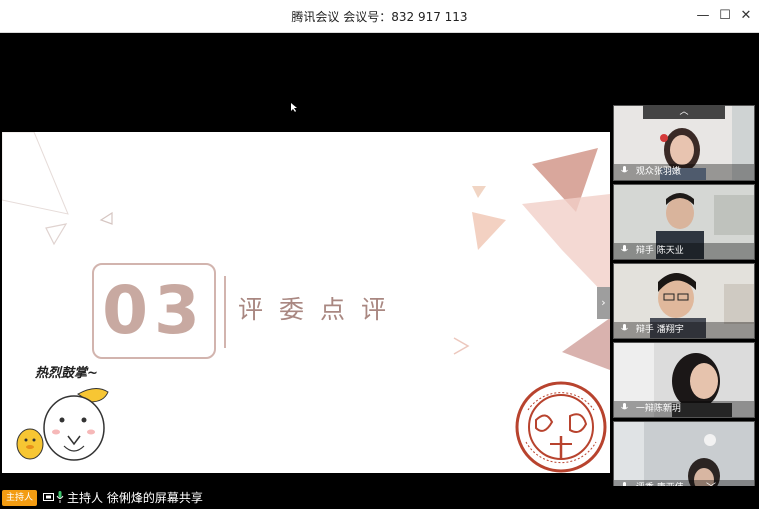 The width and height of the screenshot is (759, 509). I want to click on mouse-cursor-icon, so click(294, 107).